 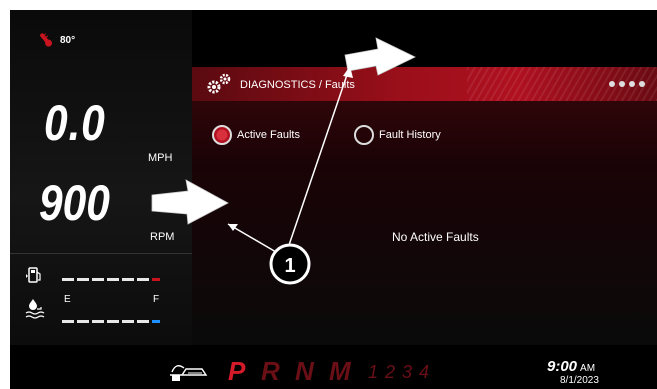 I want to click on radio-unselected-icon, so click(x=364, y=135).